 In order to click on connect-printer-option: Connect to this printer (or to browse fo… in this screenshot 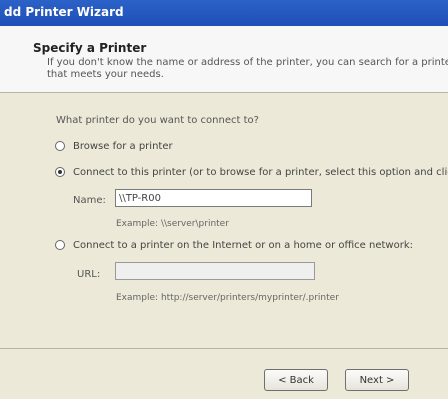, I will do `click(251, 172)`.